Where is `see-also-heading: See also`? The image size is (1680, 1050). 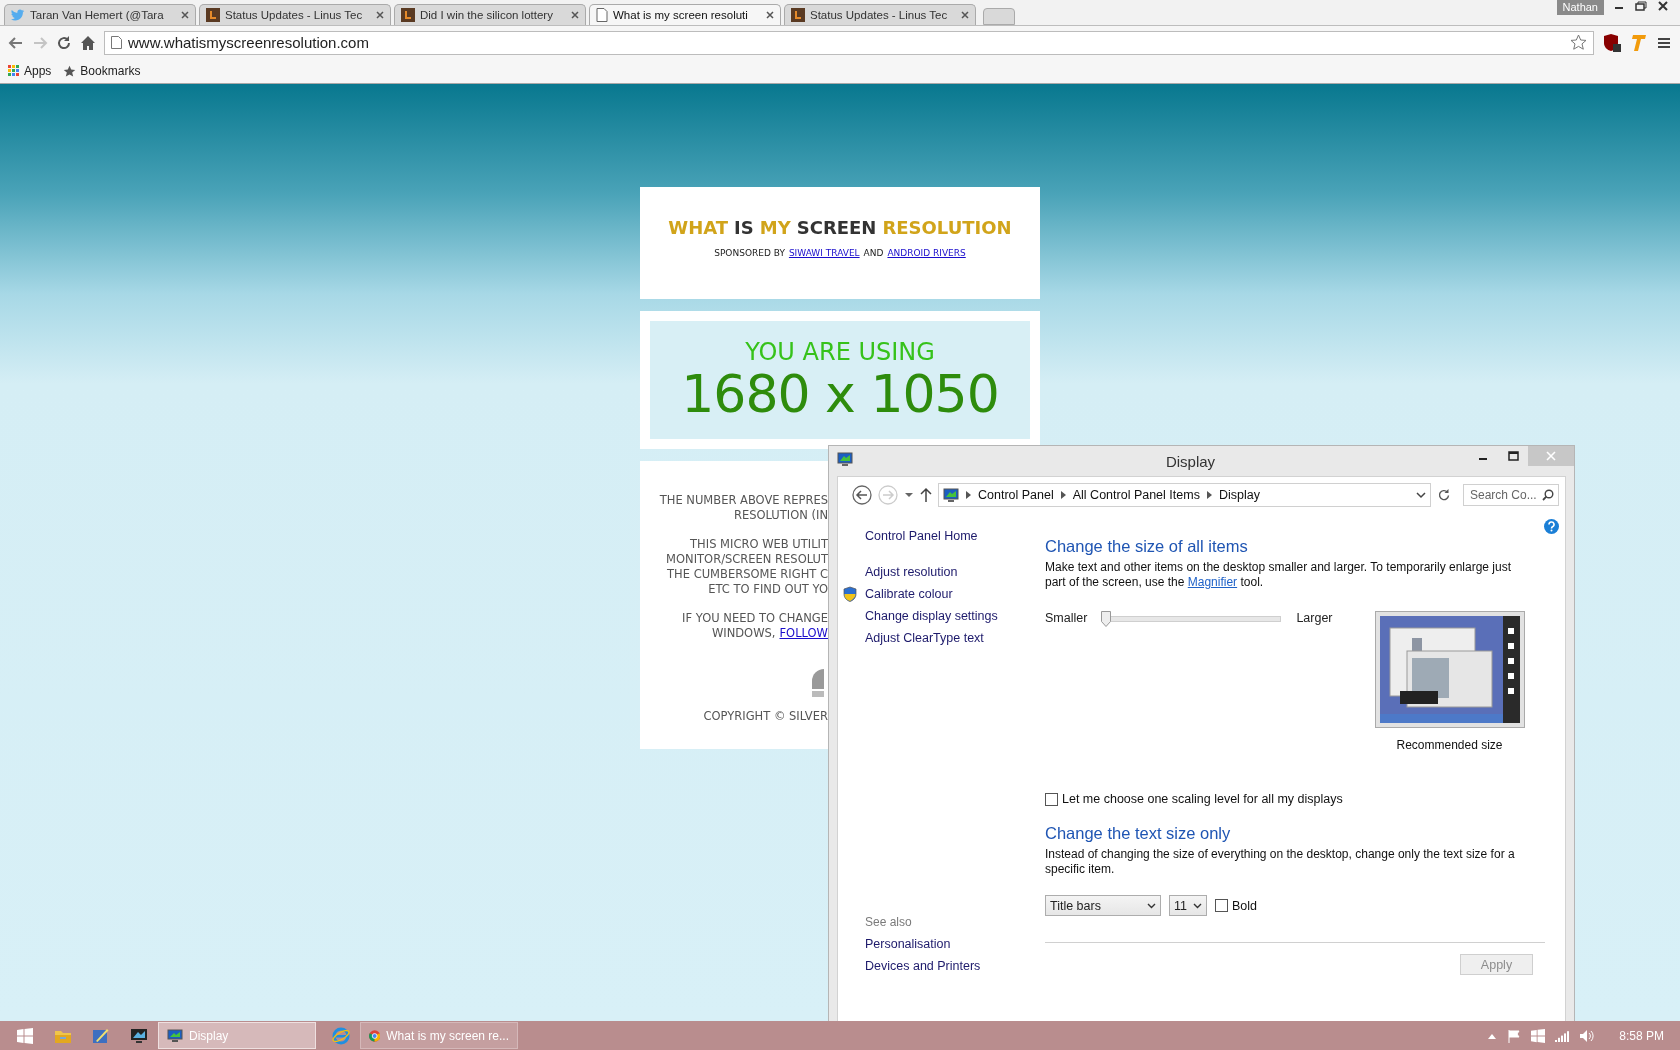
see-also-heading: See also is located at coordinates (888, 922).